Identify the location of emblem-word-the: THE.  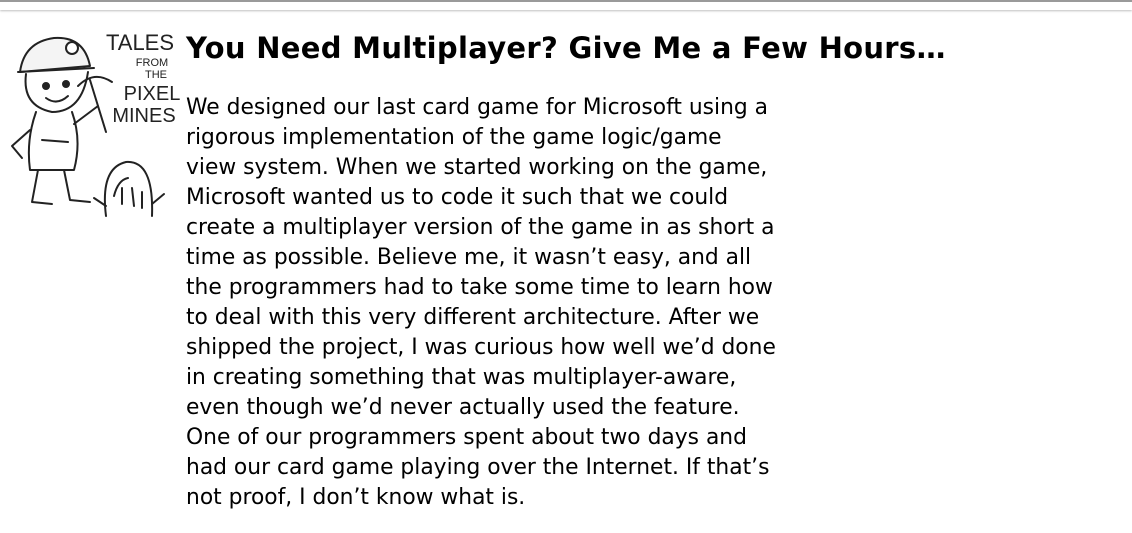
(156, 75).